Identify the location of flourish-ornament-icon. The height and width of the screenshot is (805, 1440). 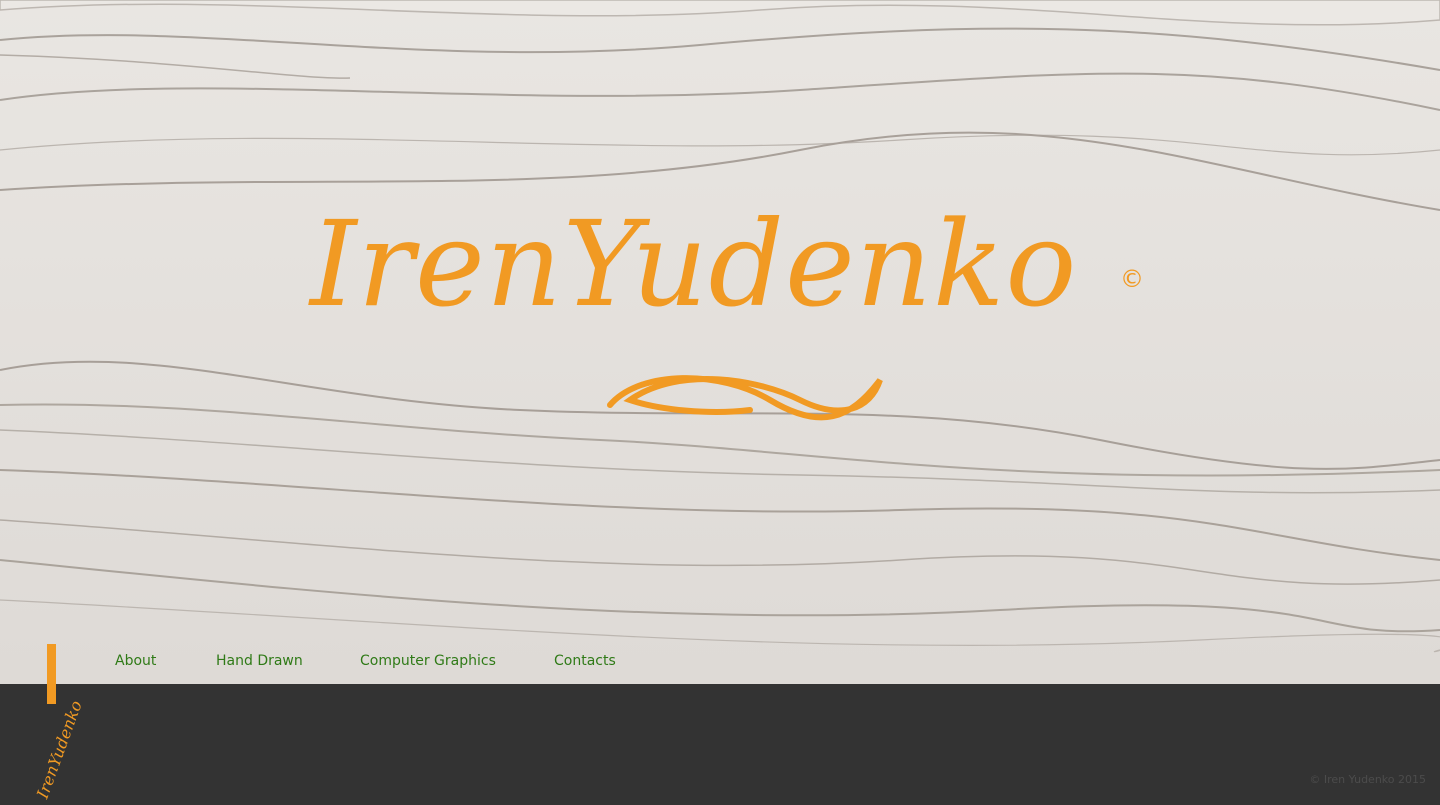
(745, 398).